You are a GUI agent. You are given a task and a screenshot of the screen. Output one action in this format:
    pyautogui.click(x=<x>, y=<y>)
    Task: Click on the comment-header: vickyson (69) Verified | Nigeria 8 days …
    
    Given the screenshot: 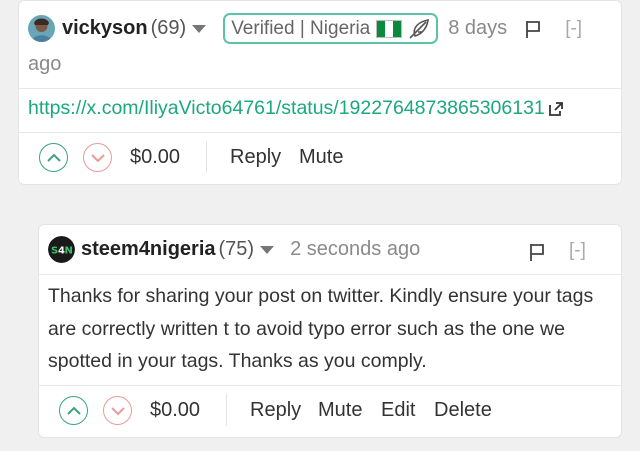 What is the action you would take?
    pyautogui.click(x=305, y=28)
    